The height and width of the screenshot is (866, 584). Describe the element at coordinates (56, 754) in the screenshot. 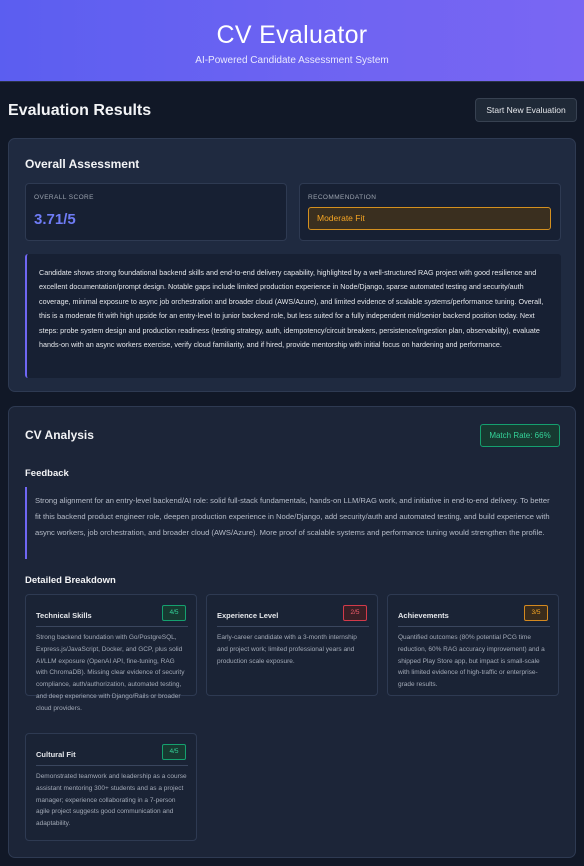

I see `metric-name: Cultural Fit` at that location.